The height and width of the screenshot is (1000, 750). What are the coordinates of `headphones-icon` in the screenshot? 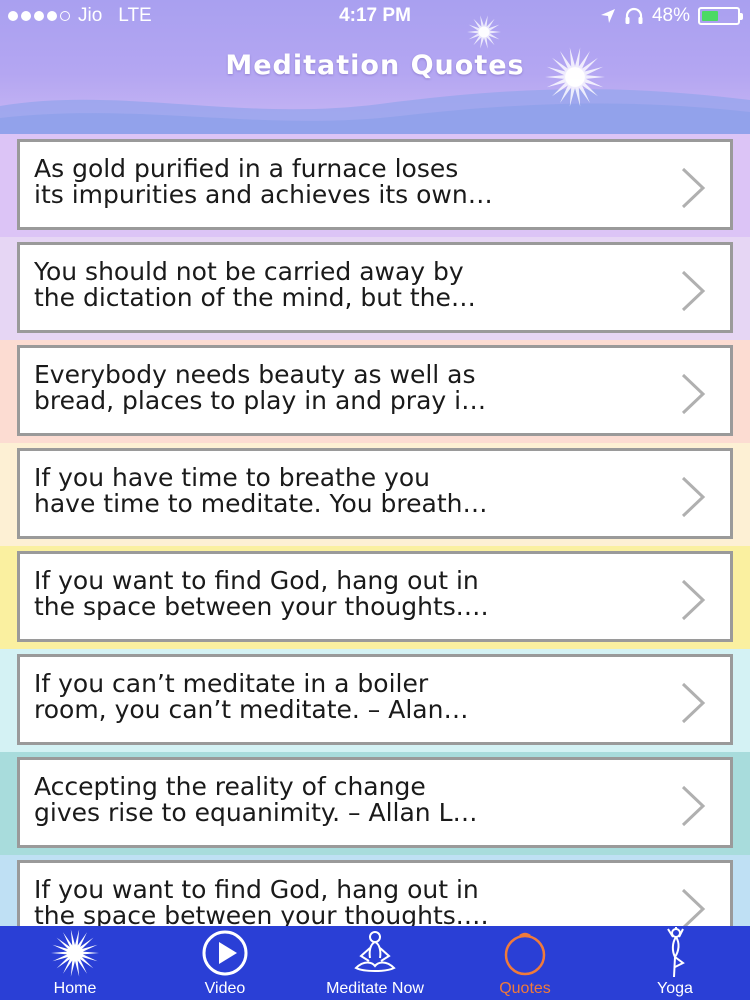 It's located at (634, 15).